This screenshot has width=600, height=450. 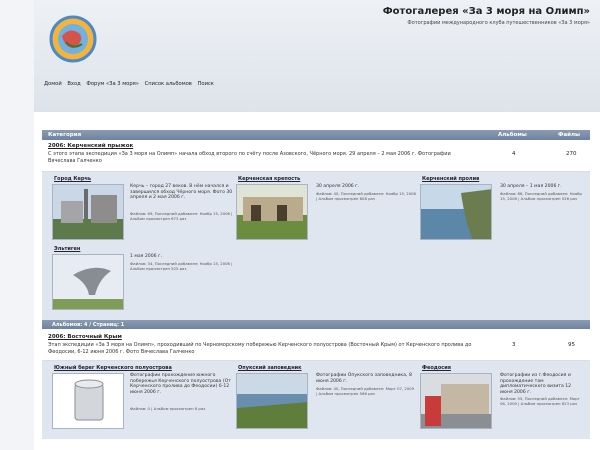 I want to click on album-title-link: Керченская крепость, so click(x=269, y=179).